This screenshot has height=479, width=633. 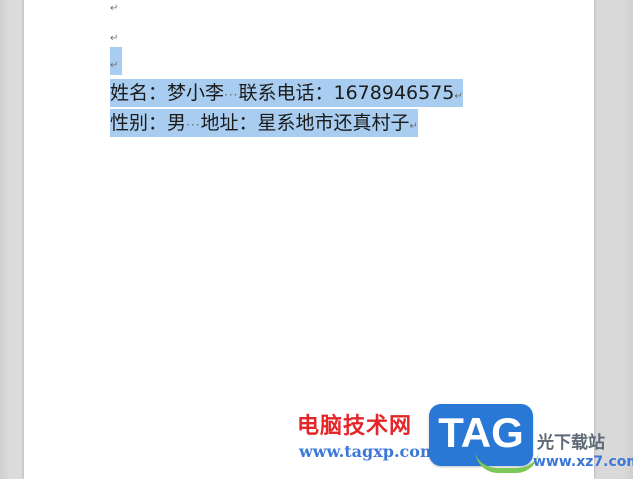 What do you see at coordinates (139, 123) in the screenshot?
I see `label-gender: 性别：` at bounding box center [139, 123].